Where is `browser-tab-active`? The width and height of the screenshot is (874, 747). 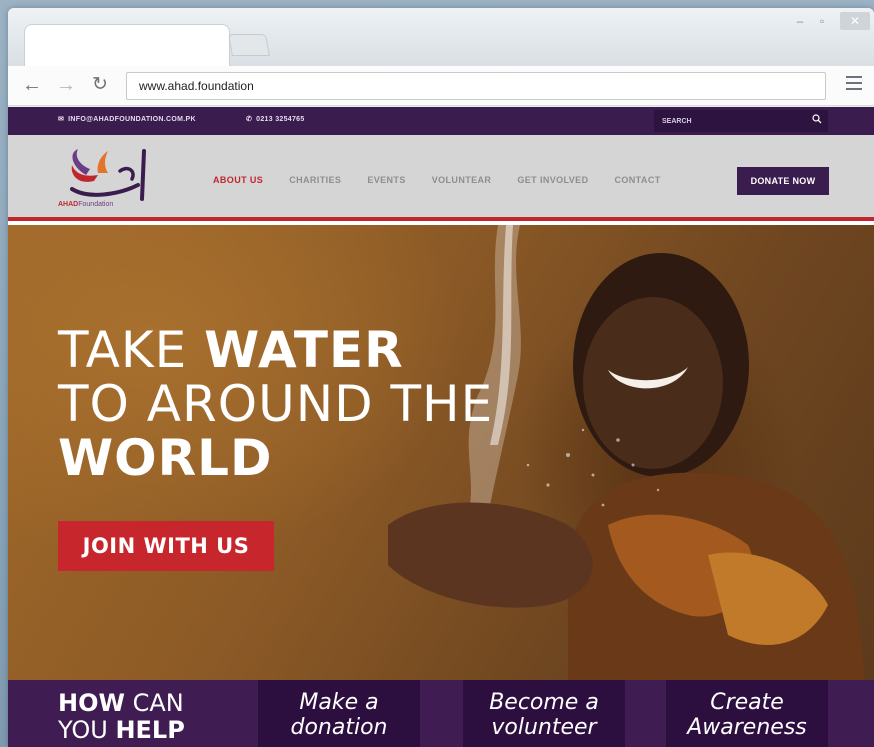 browser-tab-active is located at coordinates (127, 45).